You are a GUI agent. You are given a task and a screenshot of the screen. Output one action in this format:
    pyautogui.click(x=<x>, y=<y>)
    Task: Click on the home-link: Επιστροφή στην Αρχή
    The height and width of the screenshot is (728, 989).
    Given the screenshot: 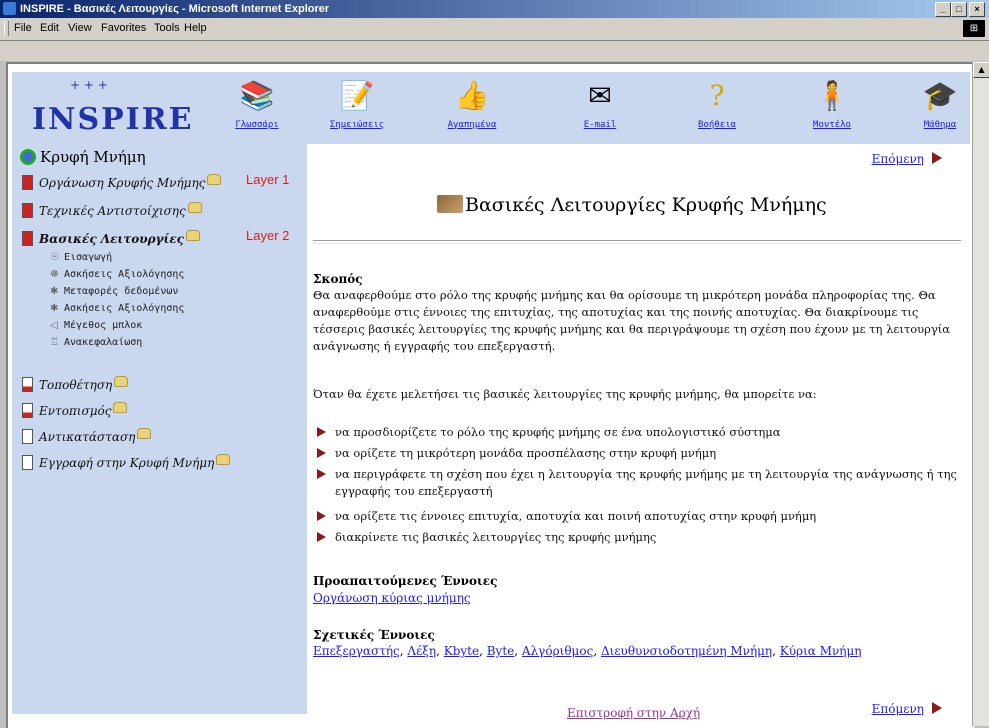 What is the action you would take?
    pyautogui.click(x=633, y=713)
    